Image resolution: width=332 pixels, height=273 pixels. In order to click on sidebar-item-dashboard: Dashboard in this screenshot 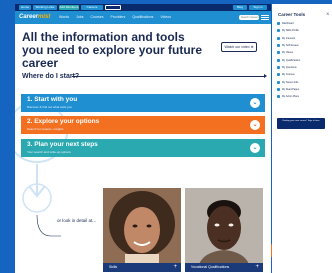, I will do `click(303, 23)`.